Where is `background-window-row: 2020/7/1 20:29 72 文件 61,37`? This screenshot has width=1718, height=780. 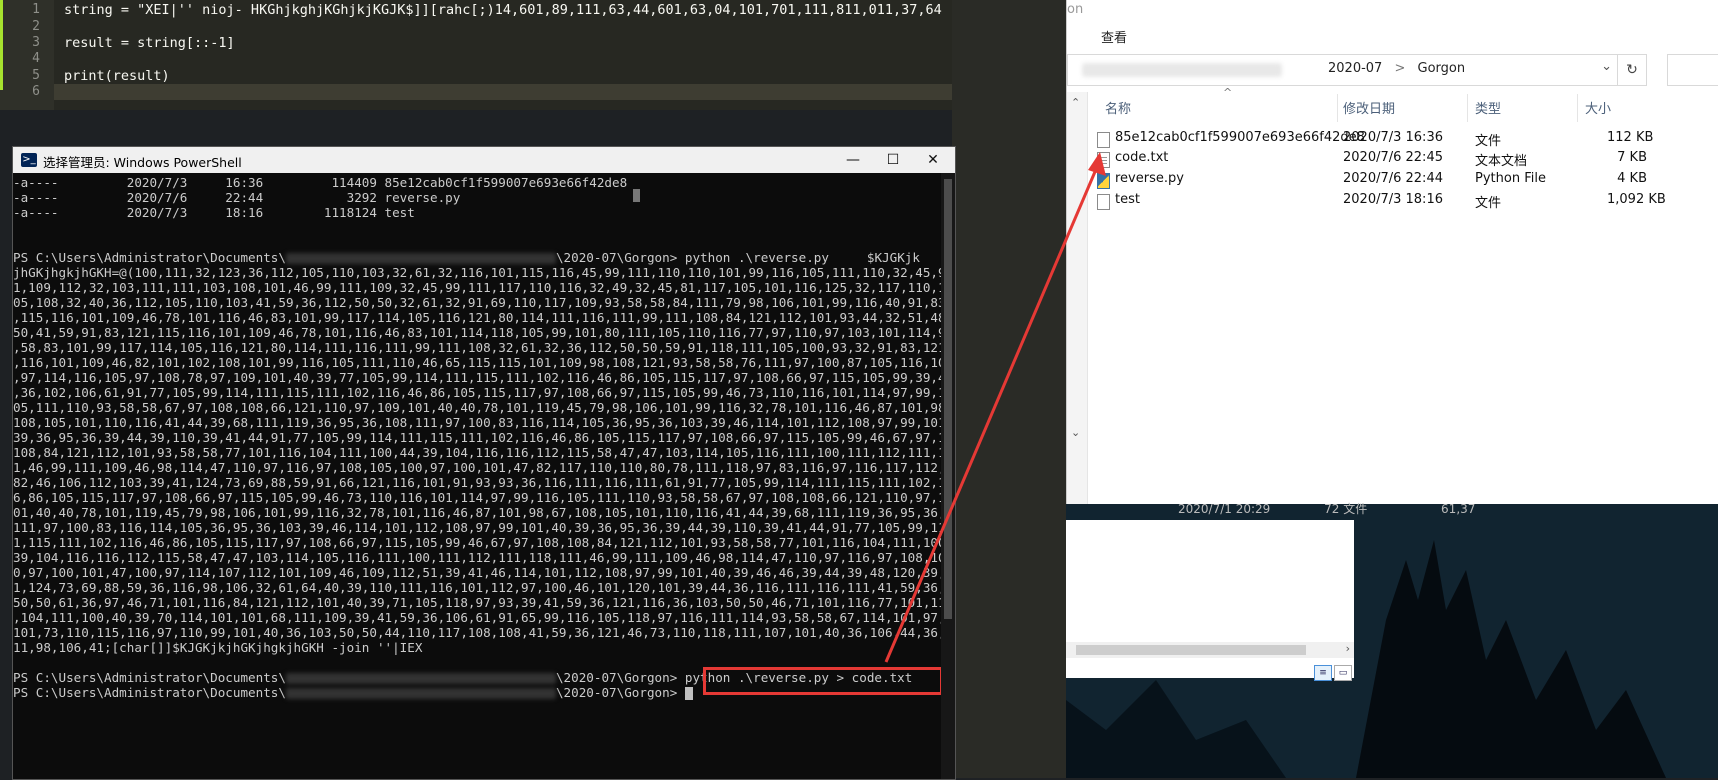
background-window-row: 2020/7/1 20:29 72 文件 61,37 is located at coordinates (1327, 509).